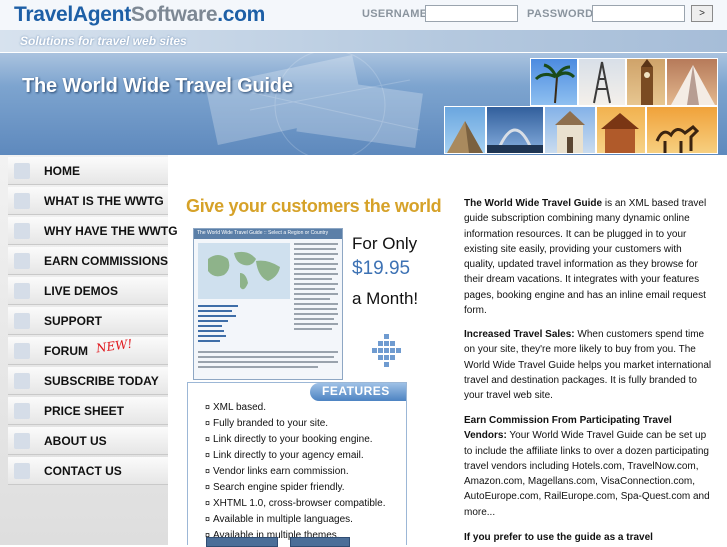  I want to click on password-label: PASSWORD:, so click(562, 14).